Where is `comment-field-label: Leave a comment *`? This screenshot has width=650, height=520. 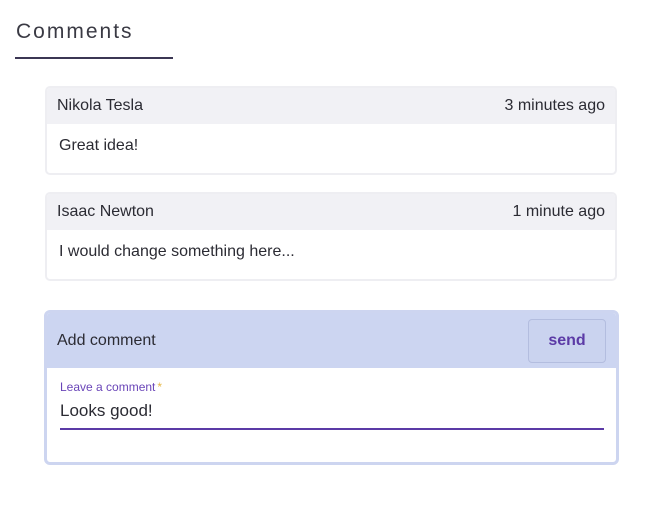 comment-field-label: Leave a comment * is located at coordinates (332, 387).